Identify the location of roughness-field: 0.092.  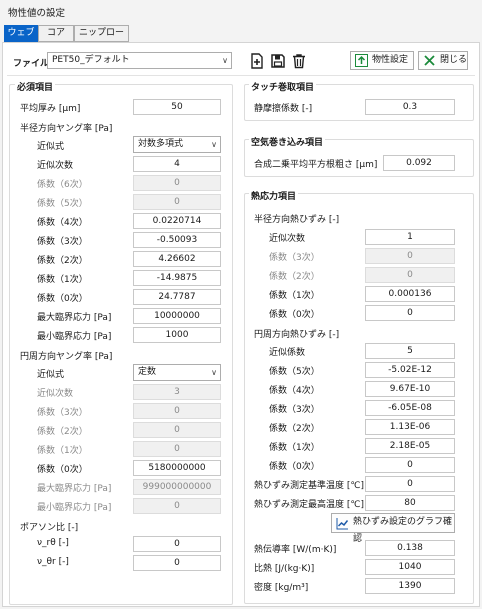
(419, 163).